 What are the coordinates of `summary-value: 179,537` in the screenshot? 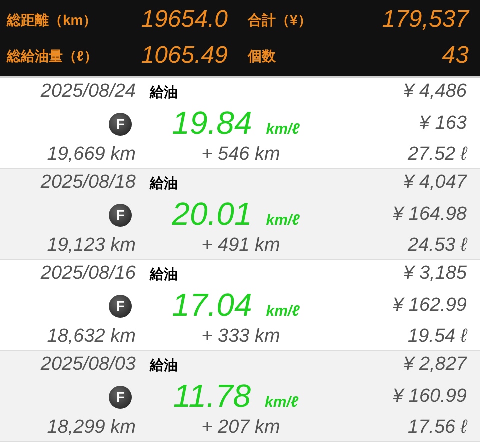 It's located at (425, 20).